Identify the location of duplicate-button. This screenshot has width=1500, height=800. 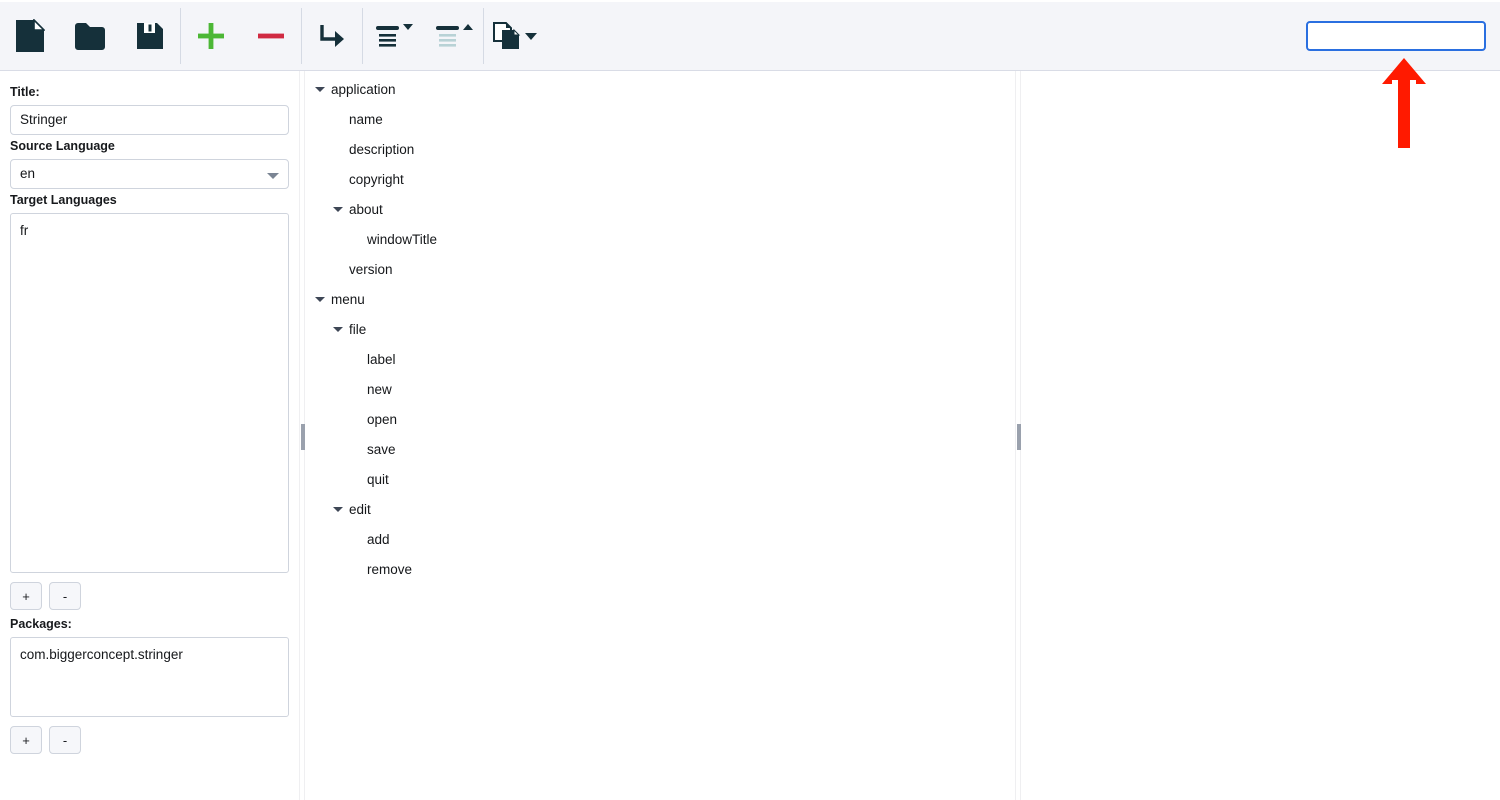
(514, 36).